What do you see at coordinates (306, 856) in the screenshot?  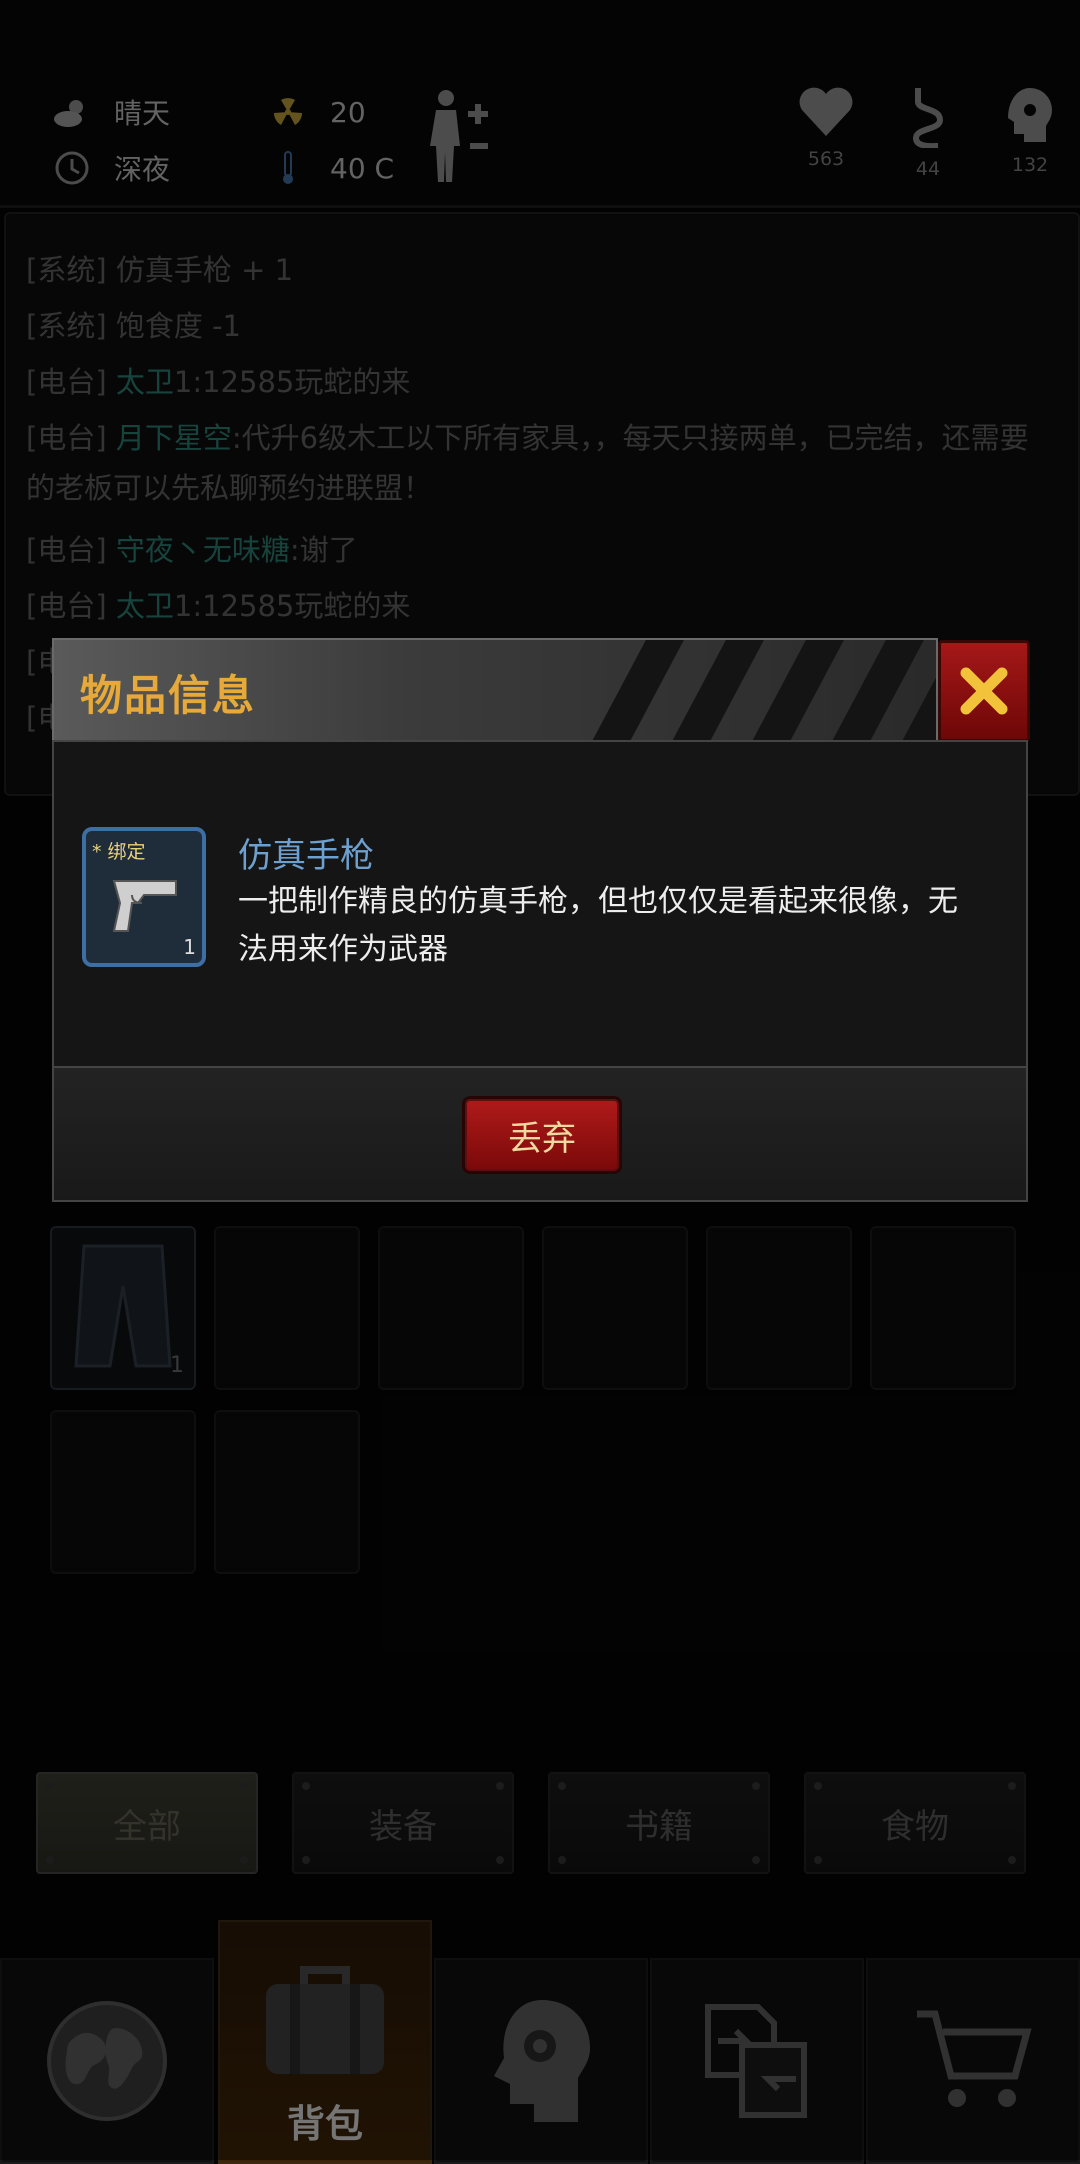 I see `item-name: 仿真手枪` at bounding box center [306, 856].